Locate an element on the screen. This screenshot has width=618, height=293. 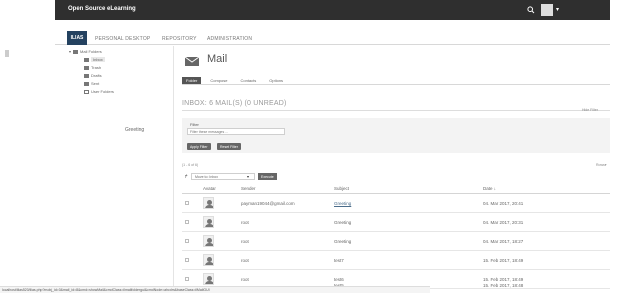
mail-icon is located at coordinates (192, 61).